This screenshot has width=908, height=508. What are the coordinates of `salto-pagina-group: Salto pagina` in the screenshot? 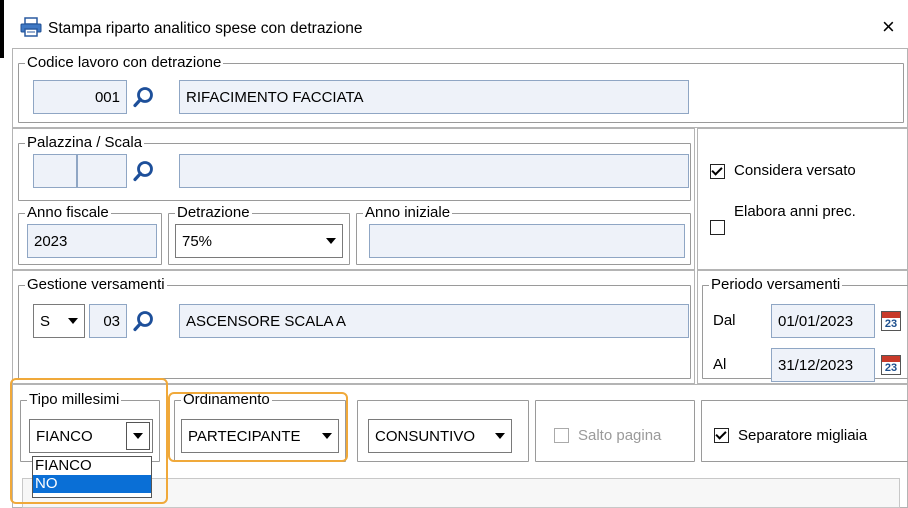 It's located at (615, 431).